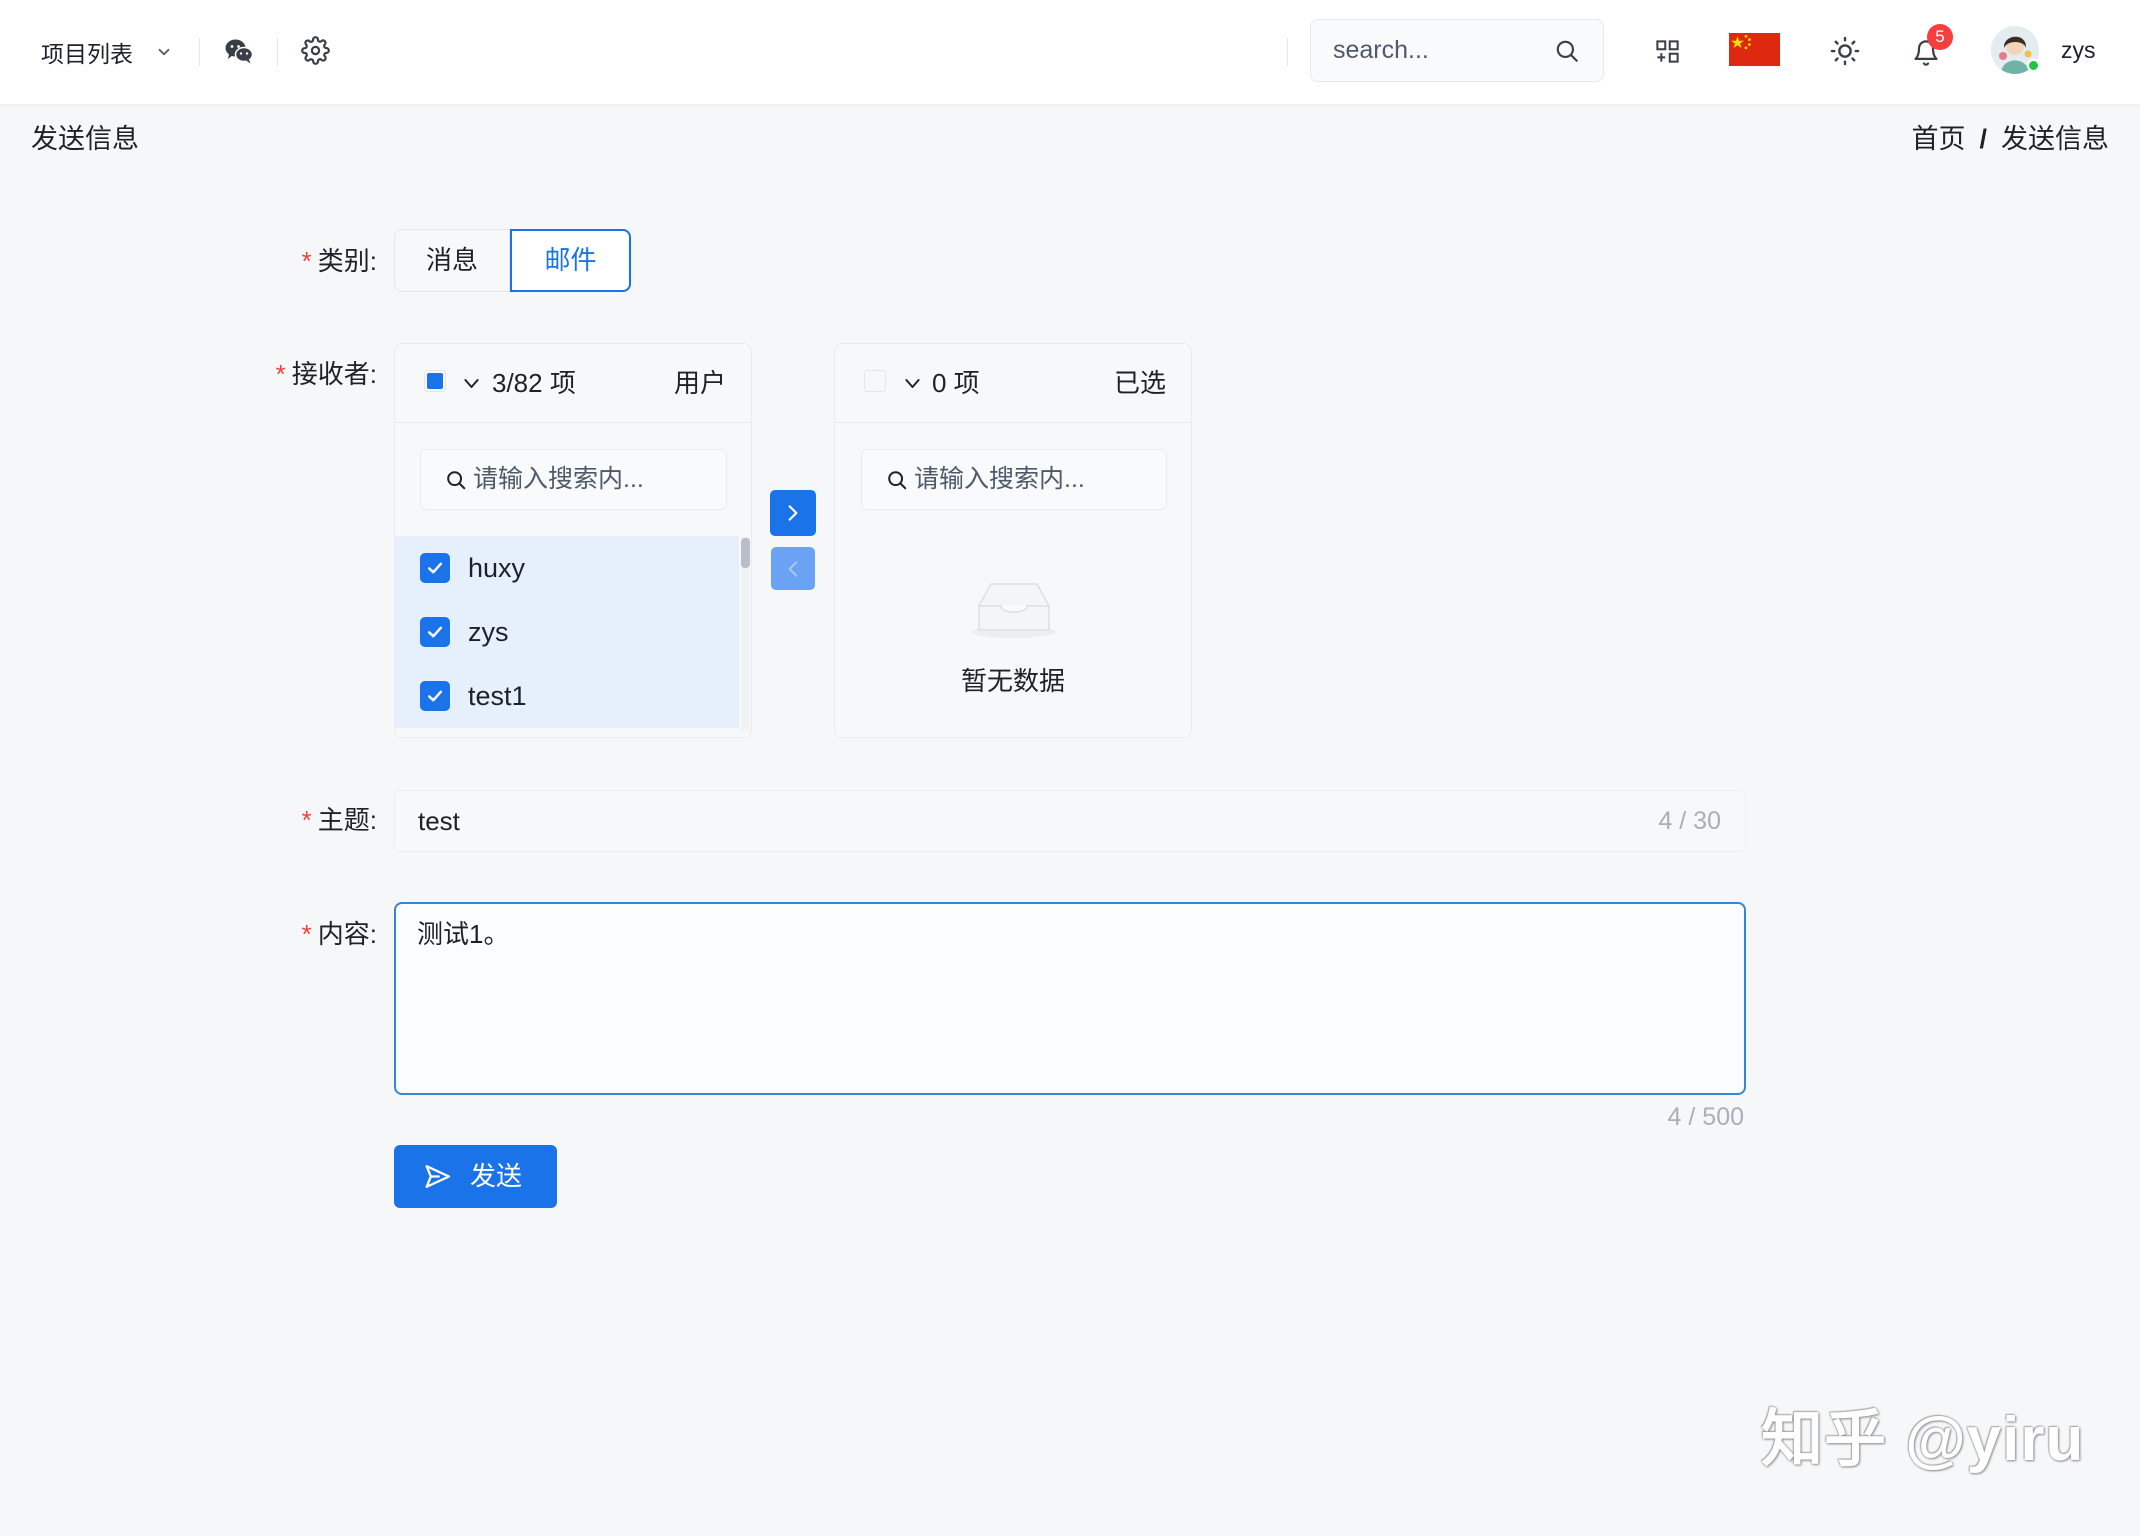  What do you see at coordinates (1667, 51) in the screenshot?
I see `apps-grid-icon` at bounding box center [1667, 51].